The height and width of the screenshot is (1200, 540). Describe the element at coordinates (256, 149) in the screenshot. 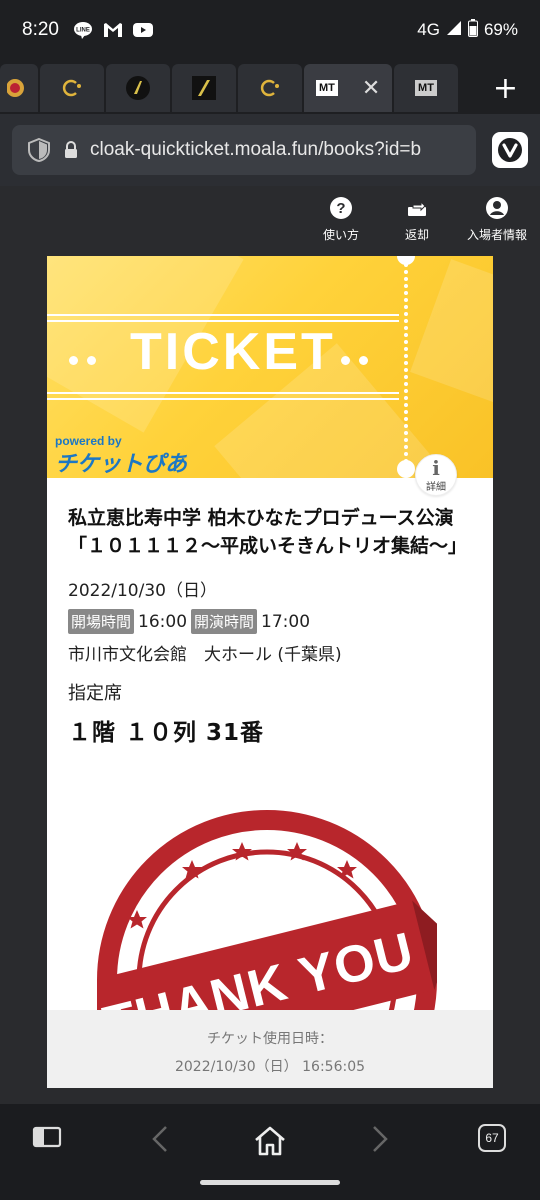

I see `url-text: cloak-quickticket.moala.fun/books?id=b` at that location.